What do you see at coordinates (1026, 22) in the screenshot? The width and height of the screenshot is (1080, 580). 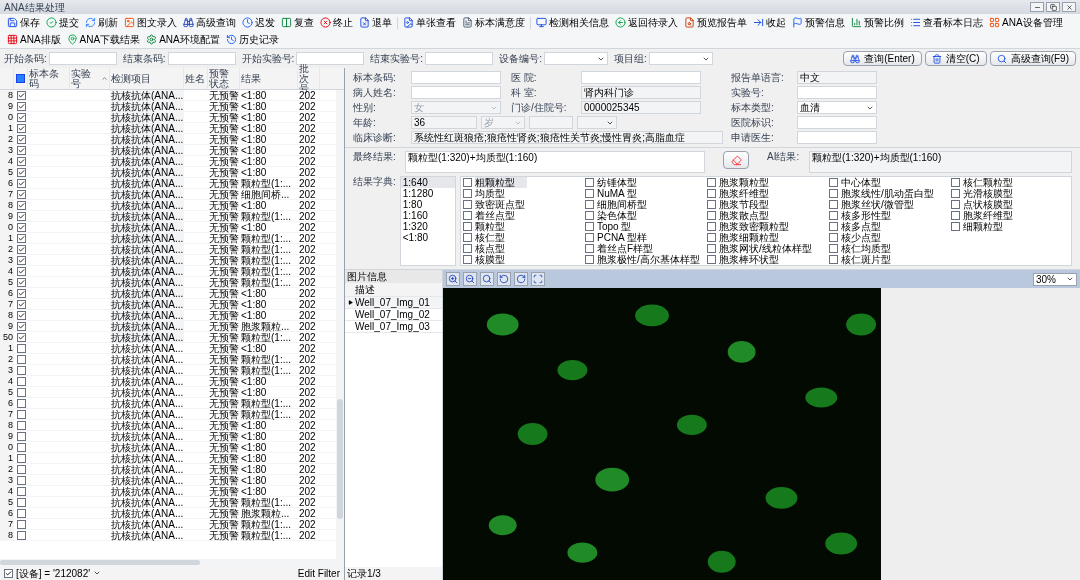 I see `toolbar-button: ANA设备管理` at bounding box center [1026, 22].